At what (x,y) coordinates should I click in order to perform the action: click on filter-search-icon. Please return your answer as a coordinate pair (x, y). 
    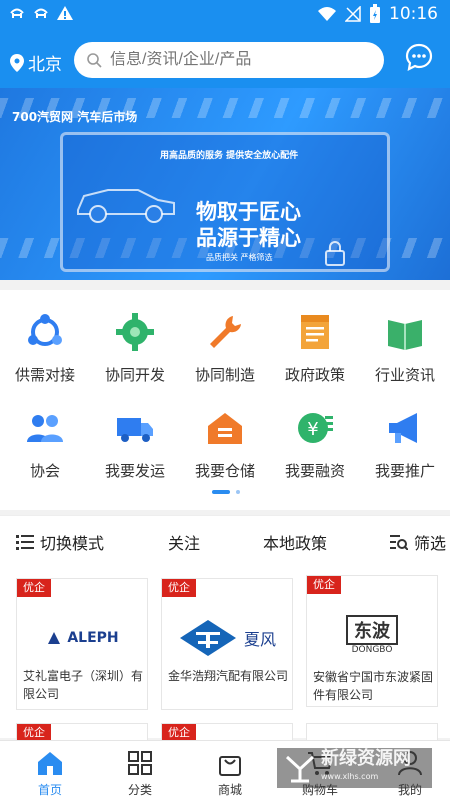
    Looking at the image, I should click on (399, 542).